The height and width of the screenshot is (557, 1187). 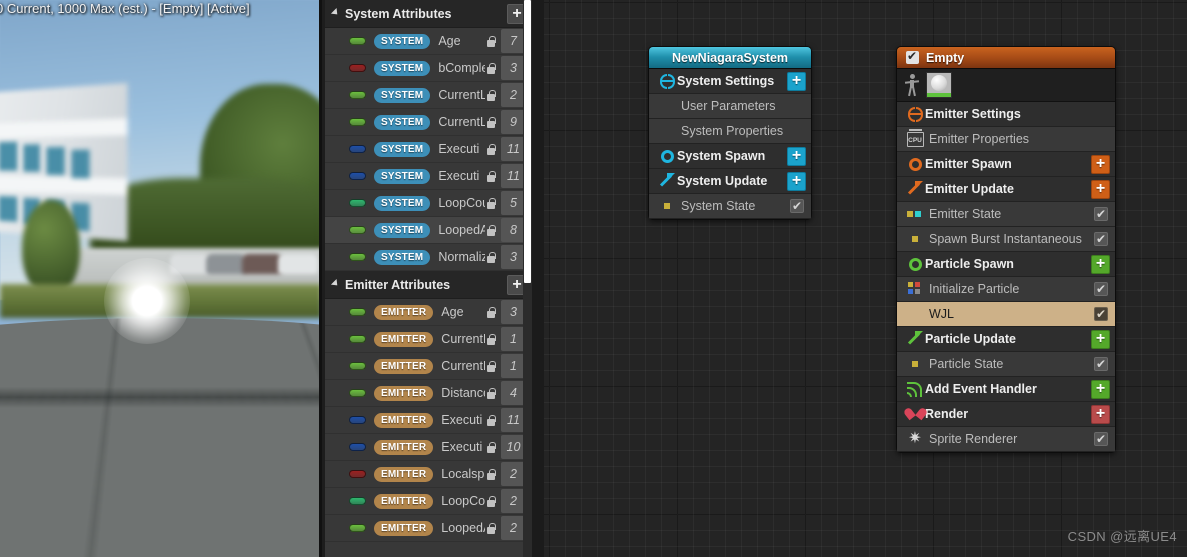 I want to click on node-row: System Spawn +, so click(x=730, y=156).